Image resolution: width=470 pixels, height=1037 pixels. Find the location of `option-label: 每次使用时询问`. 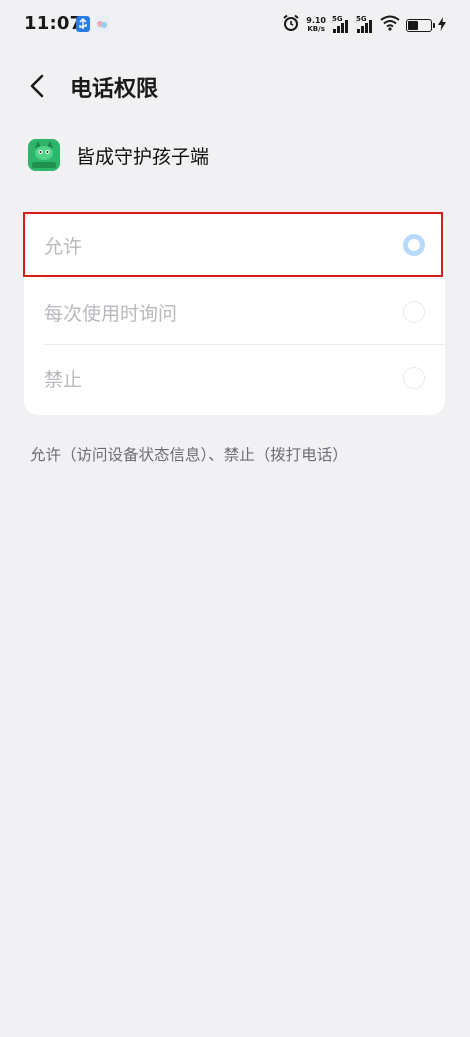

option-label: 每次使用时询问 is located at coordinates (111, 314).